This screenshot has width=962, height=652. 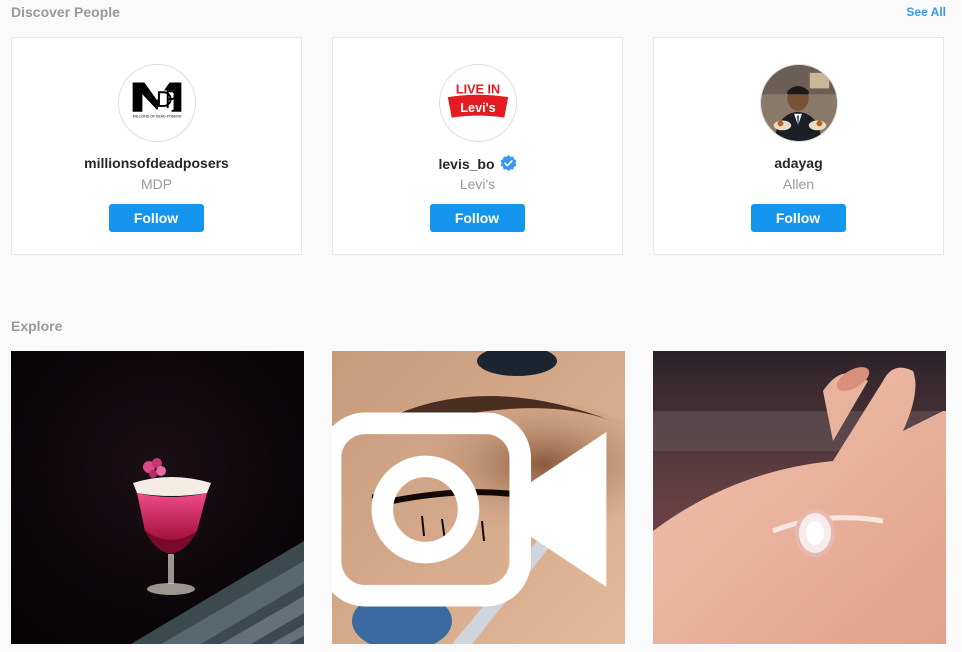 What do you see at coordinates (469, 509) in the screenshot?
I see `video-camera-icon` at bounding box center [469, 509].